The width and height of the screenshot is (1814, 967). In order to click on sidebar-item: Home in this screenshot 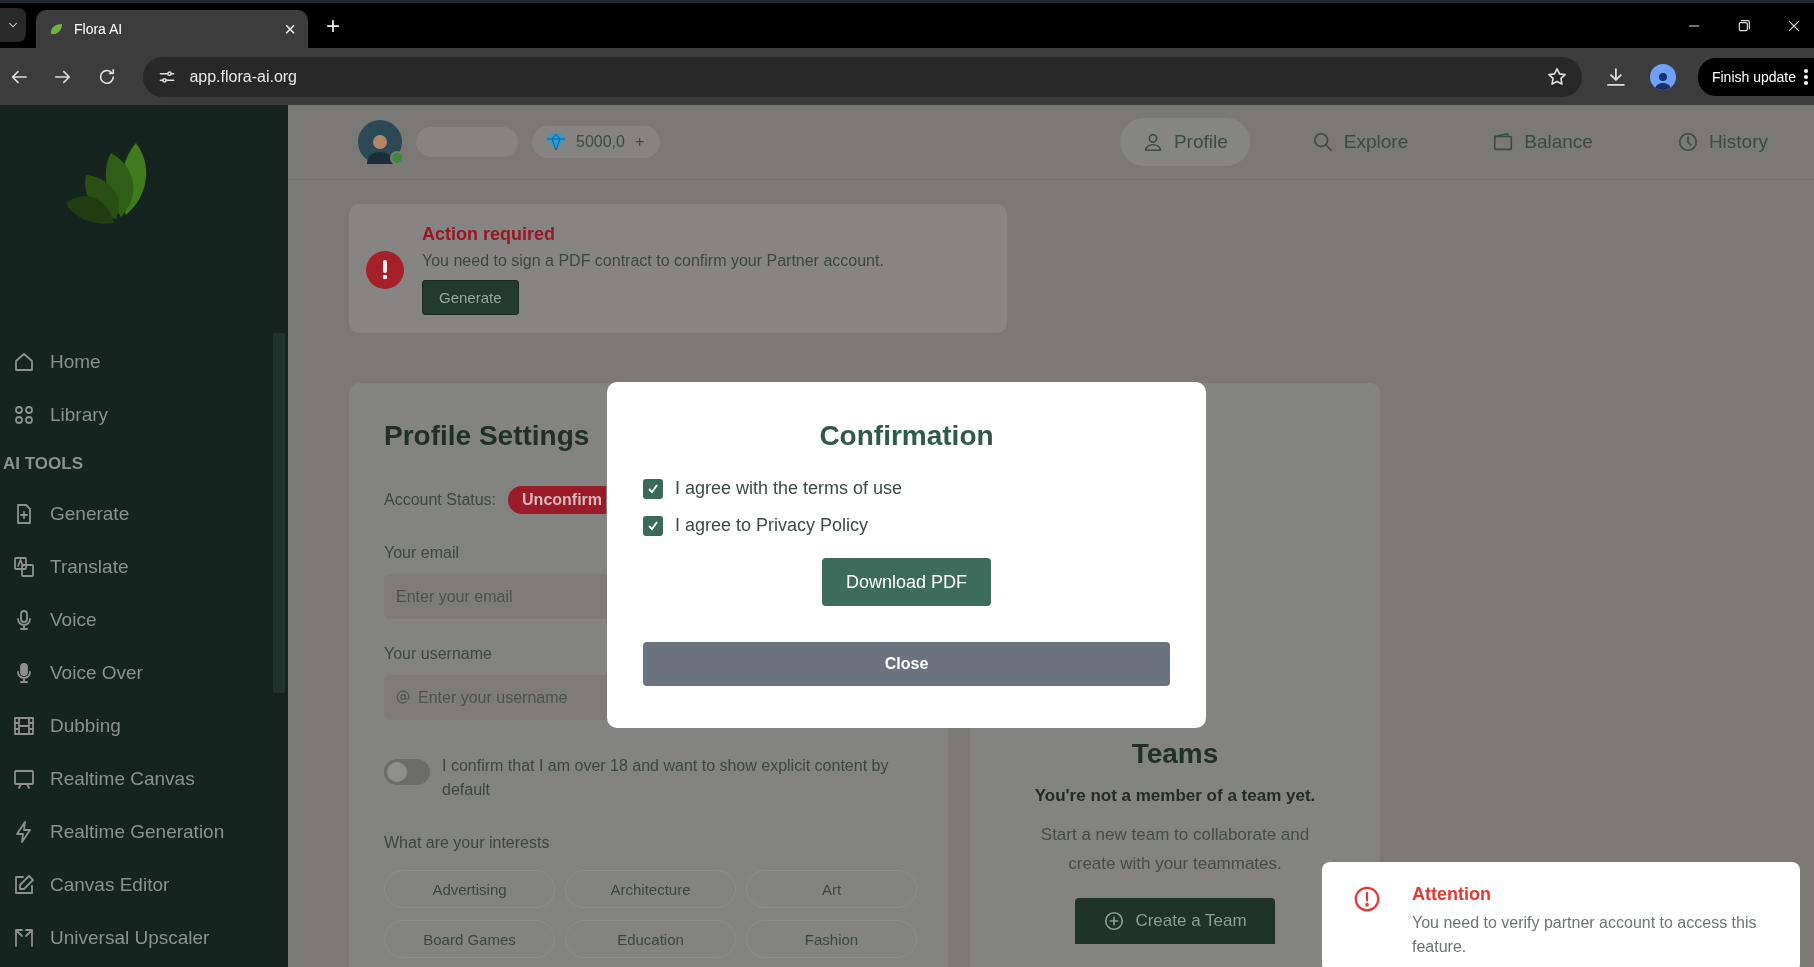, I will do `click(75, 361)`.